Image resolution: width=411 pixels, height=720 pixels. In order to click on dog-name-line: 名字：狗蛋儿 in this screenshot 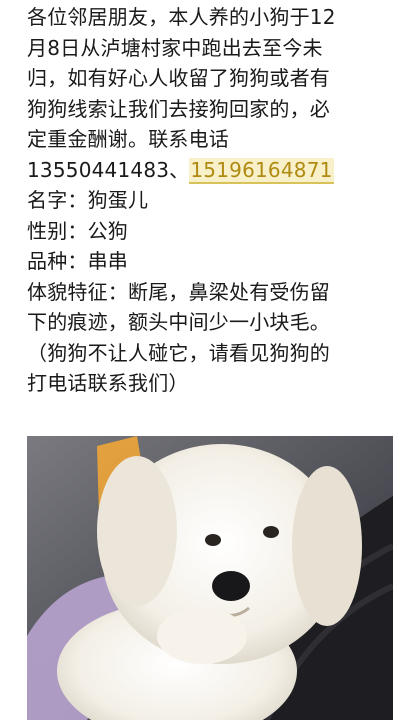, I will do `click(88, 200)`.